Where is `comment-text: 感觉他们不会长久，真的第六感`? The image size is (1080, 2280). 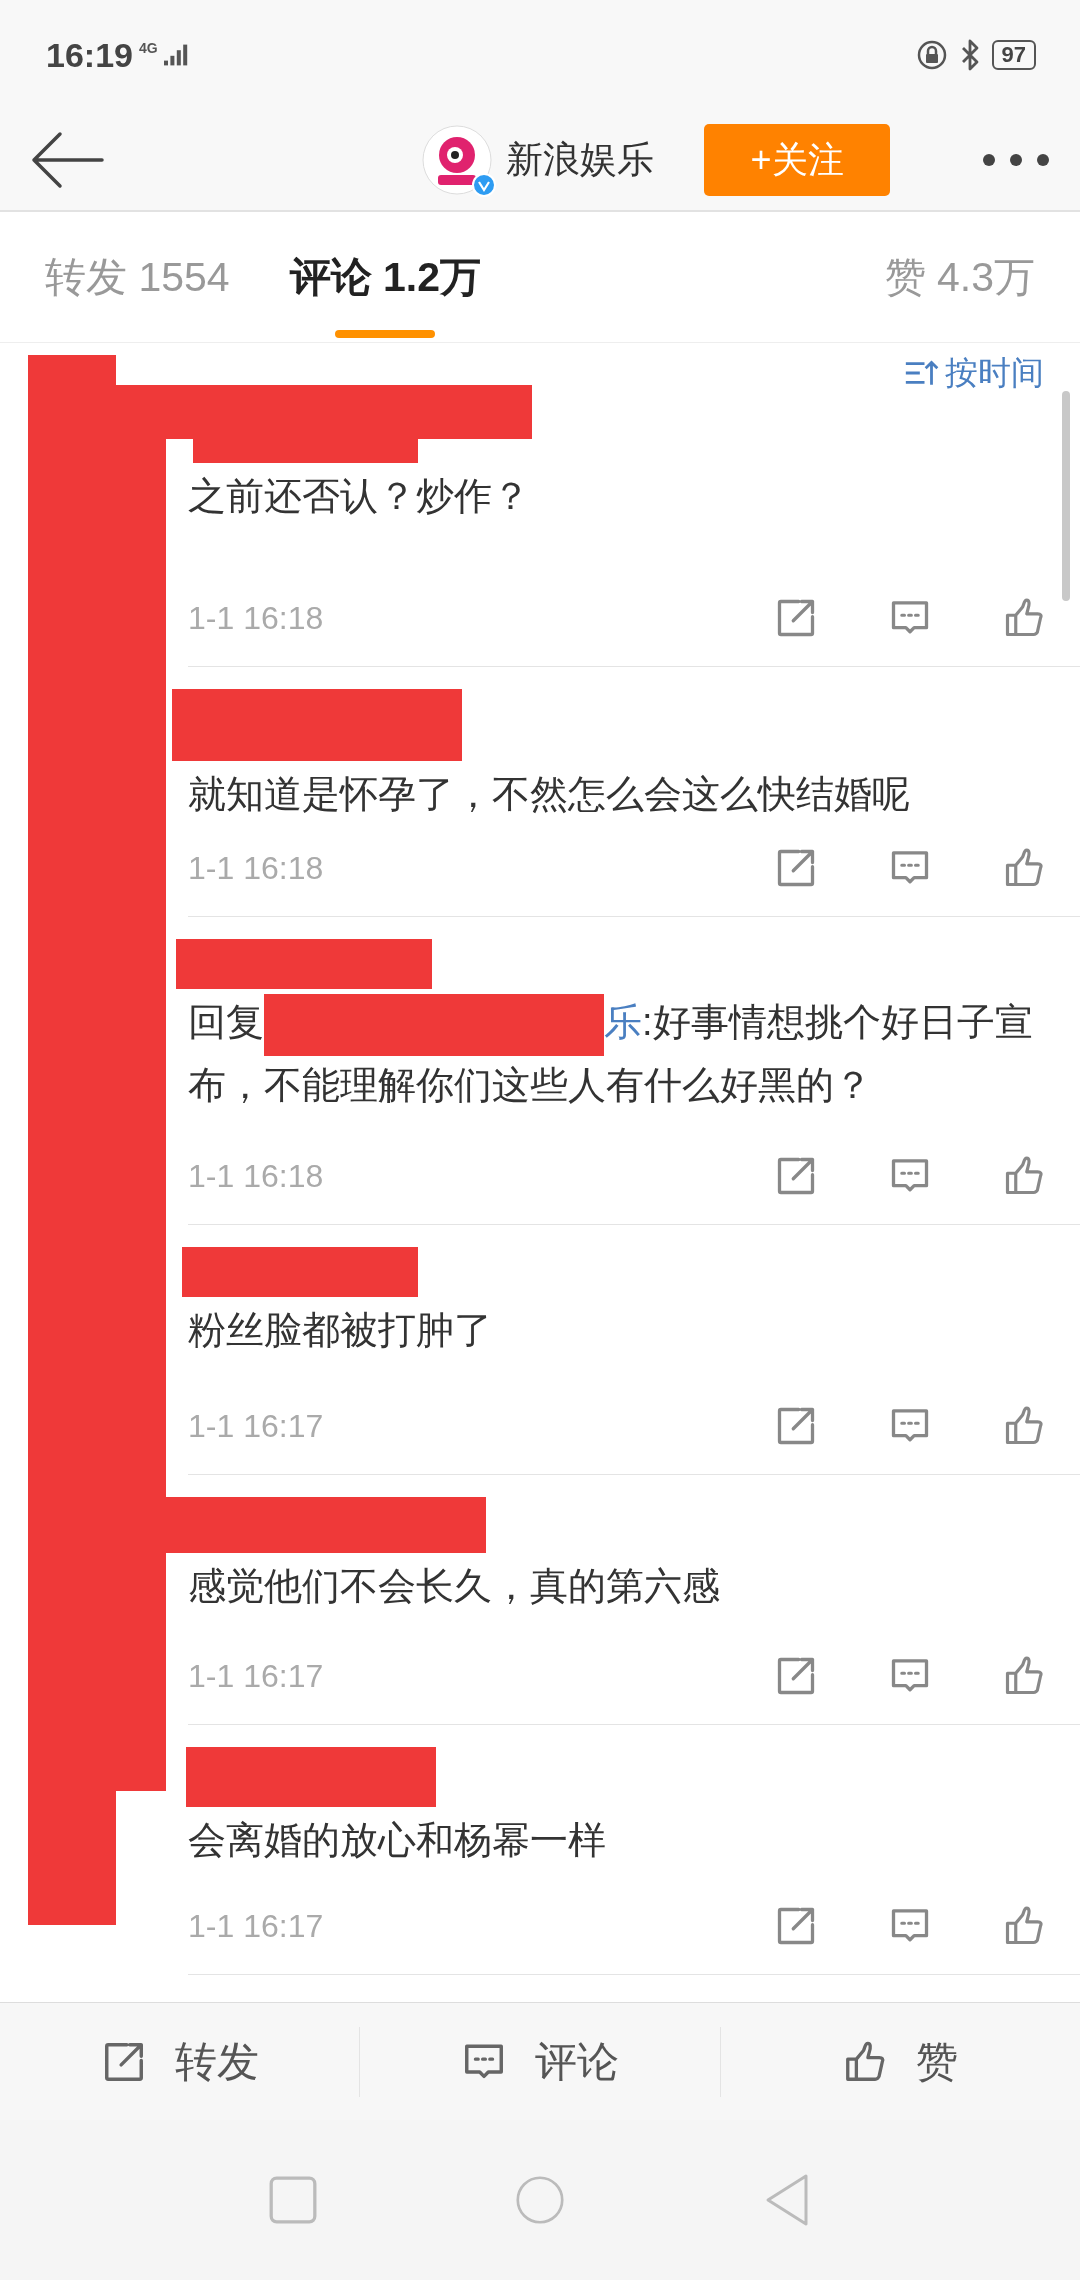
comment-text: 感觉他们不会长久，真的第六感 is located at coordinates (454, 1586).